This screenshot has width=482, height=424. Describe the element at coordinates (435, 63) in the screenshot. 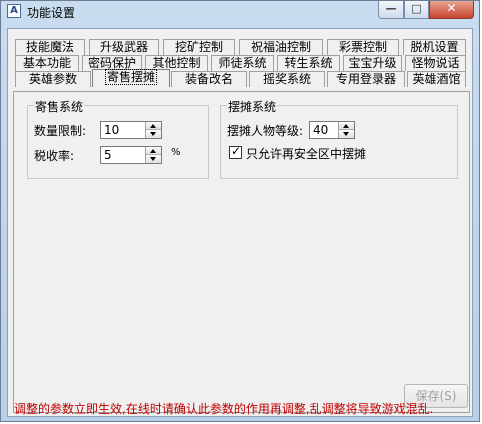

I see `tab-monster-speech: 怪物说话` at that location.